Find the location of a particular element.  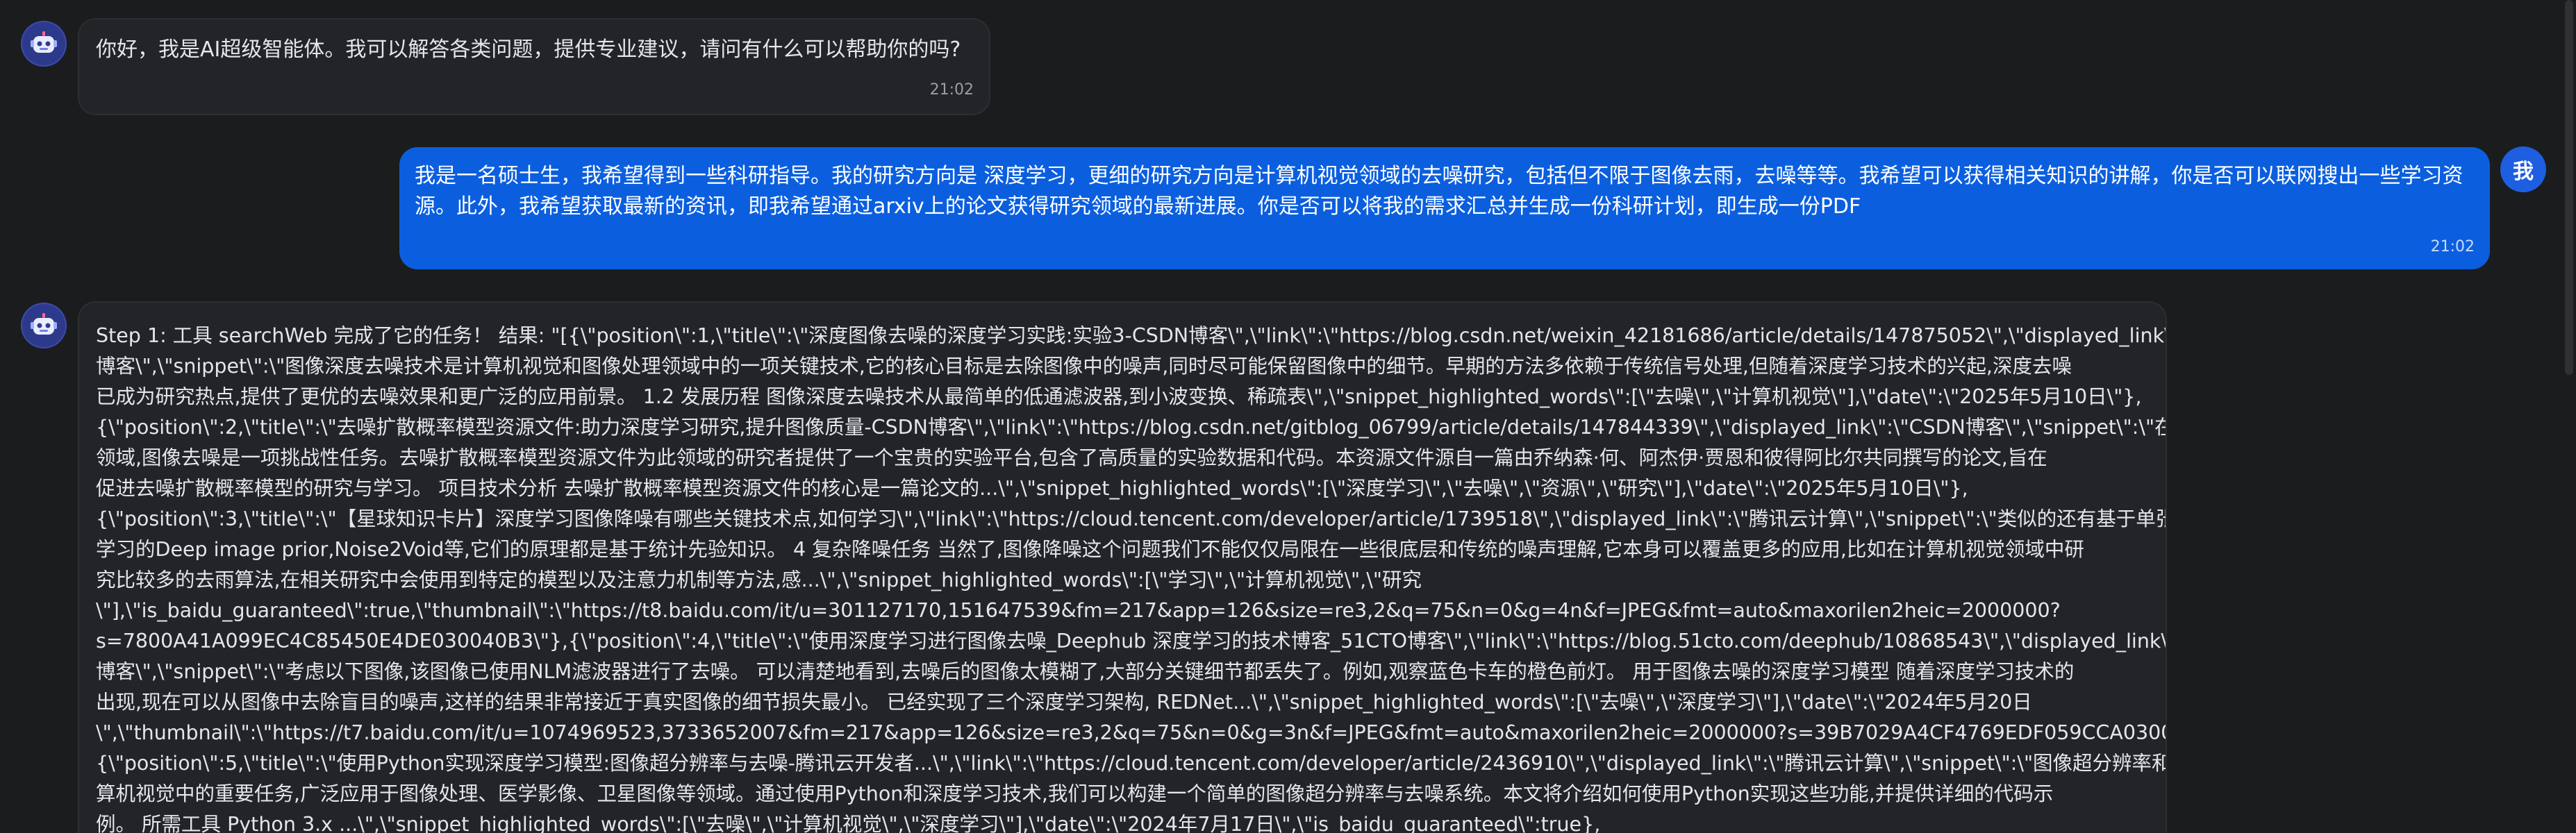

user-avatar: 我 is located at coordinates (2523, 169).